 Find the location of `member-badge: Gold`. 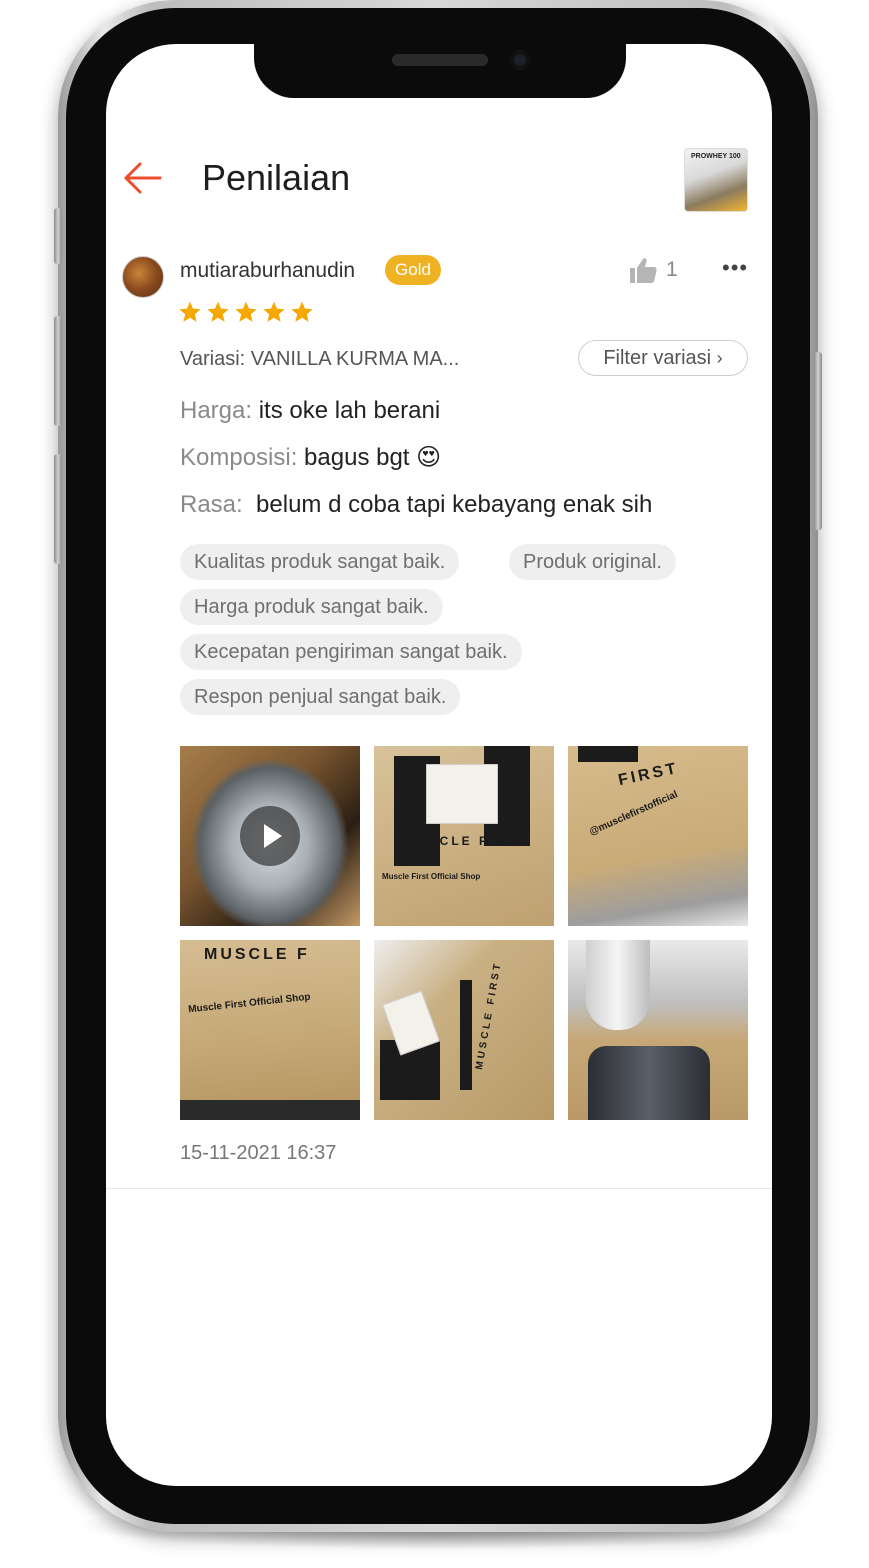

member-badge: Gold is located at coordinates (413, 270).